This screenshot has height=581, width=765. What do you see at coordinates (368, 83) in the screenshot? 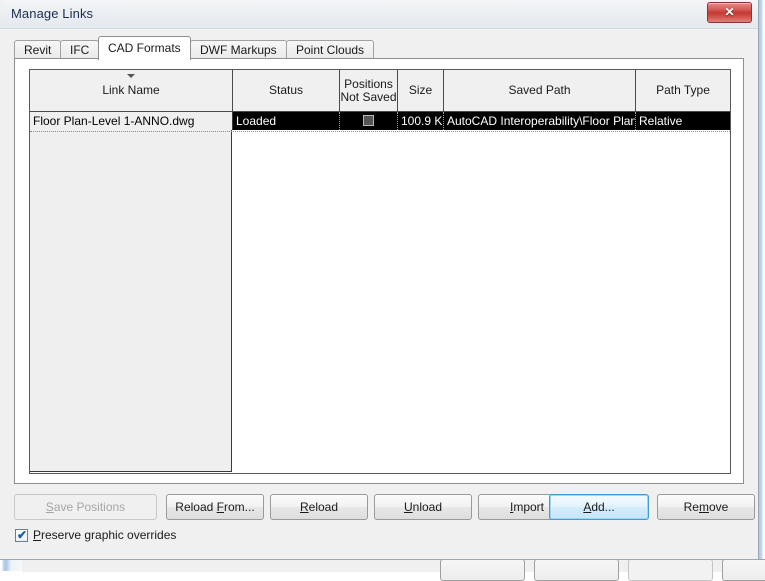
I see `column-header-line1: Positions` at bounding box center [368, 83].